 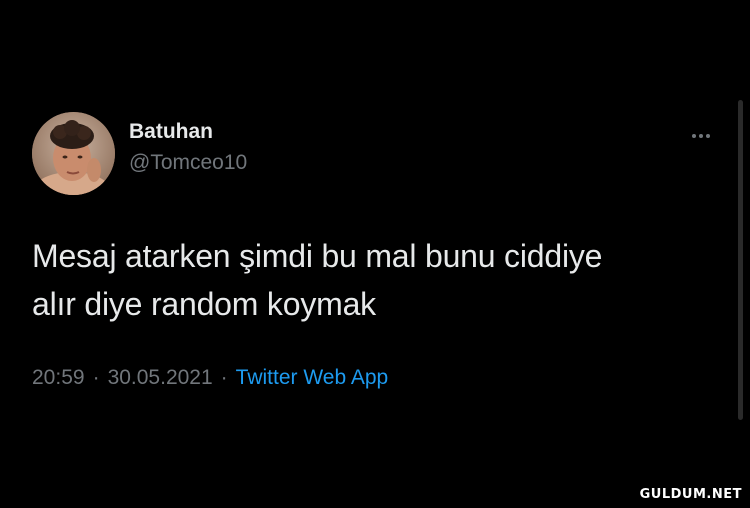 What do you see at coordinates (690, 494) in the screenshot?
I see `watermark: GULDUM.NET` at bounding box center [690, 494].